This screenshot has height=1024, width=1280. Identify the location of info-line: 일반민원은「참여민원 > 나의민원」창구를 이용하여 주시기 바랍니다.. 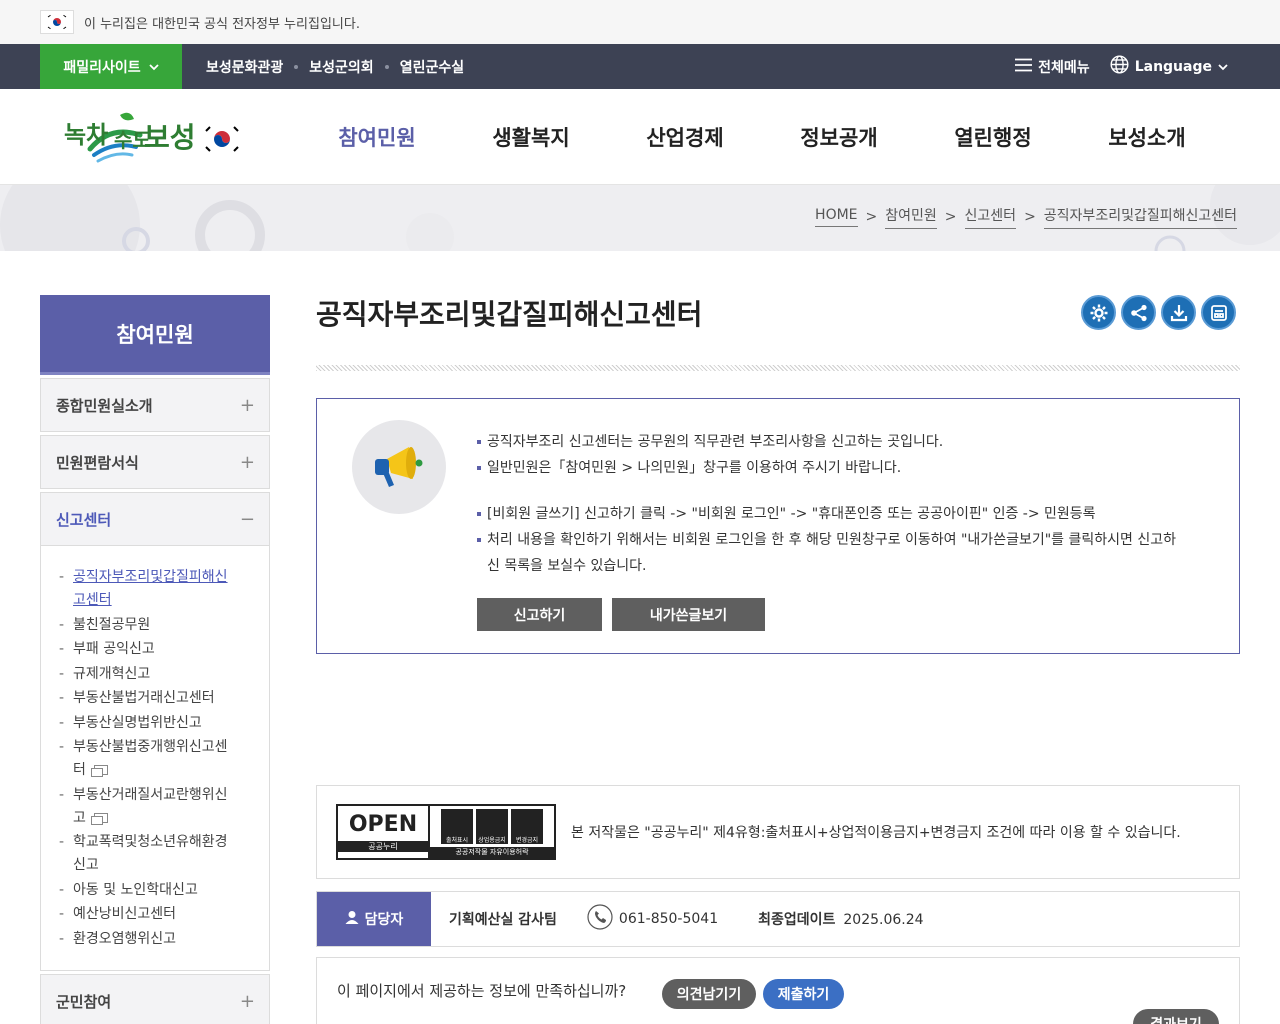
(847, 468).